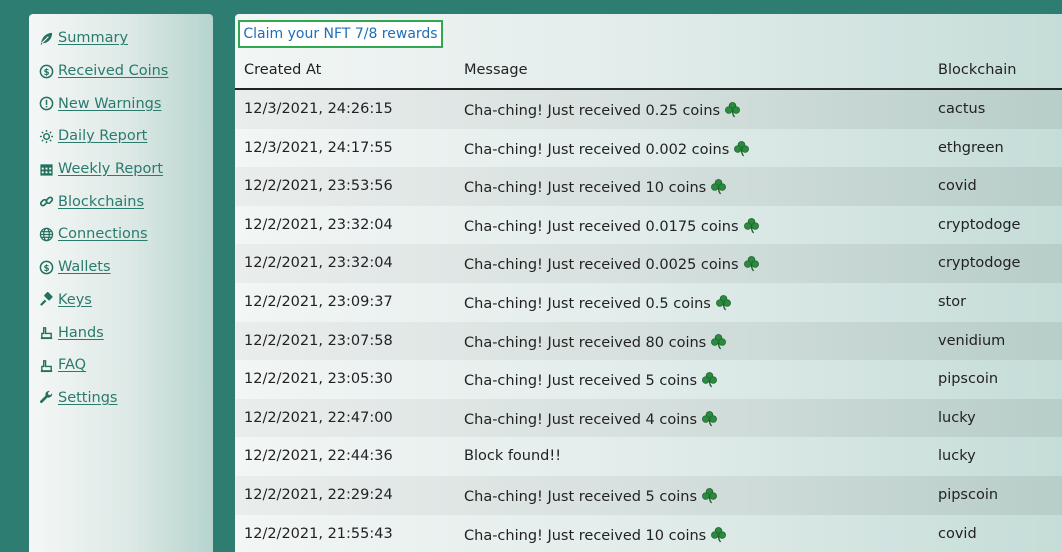 Image resolution: width=1062 pixels, height=552 pixels. I want to click on message-cell: Cha-ching! Just received 0.002 coins, so click(607, 149).